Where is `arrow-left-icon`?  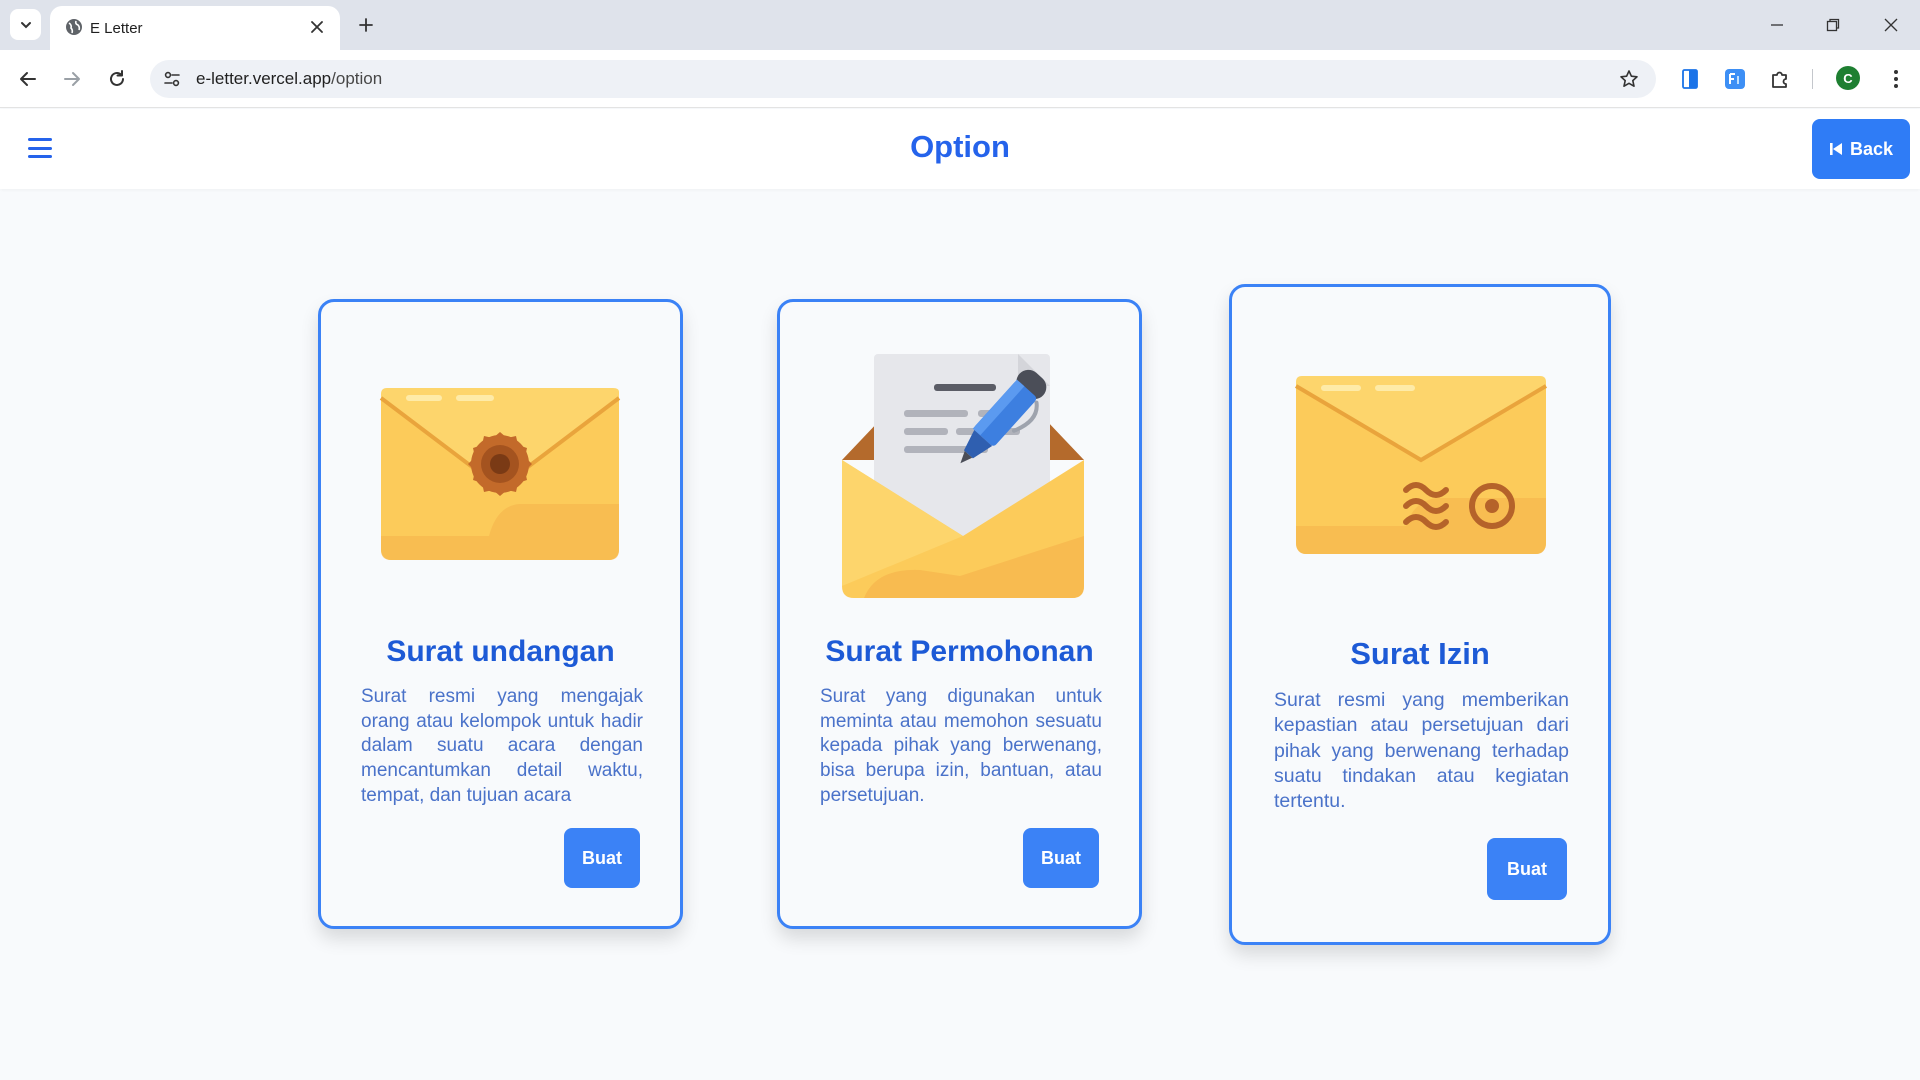
arrow-left-icon is located at coordinates (28, 79).